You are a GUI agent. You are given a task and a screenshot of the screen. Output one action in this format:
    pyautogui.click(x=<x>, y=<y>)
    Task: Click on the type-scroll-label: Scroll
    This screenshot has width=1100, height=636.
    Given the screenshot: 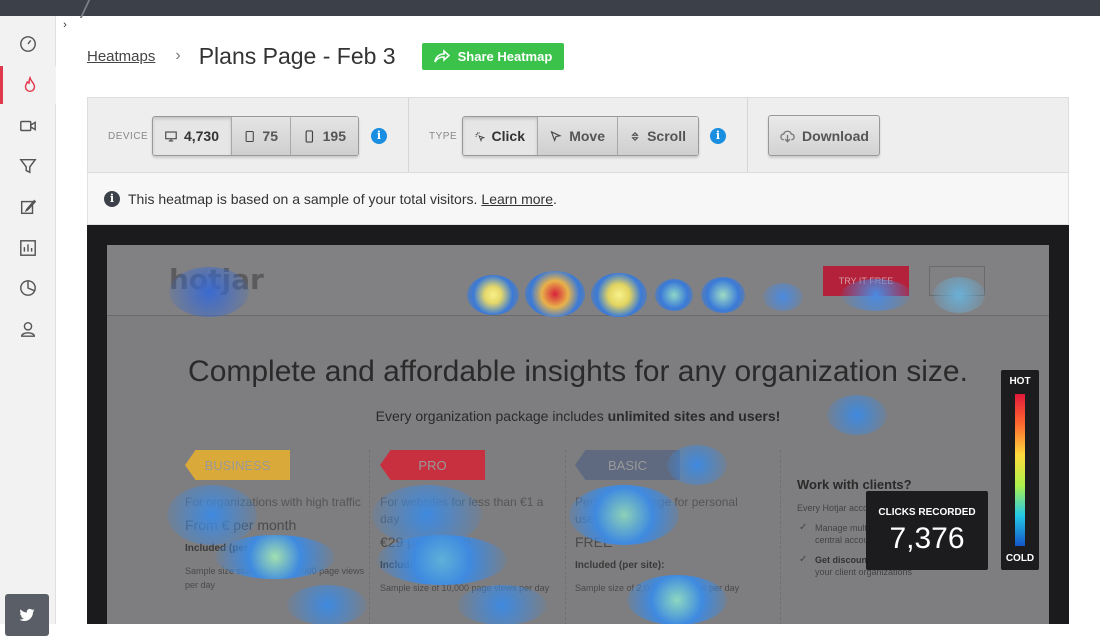 What is the action you would take?
    pyautogui.click(x=666, y=136)
    